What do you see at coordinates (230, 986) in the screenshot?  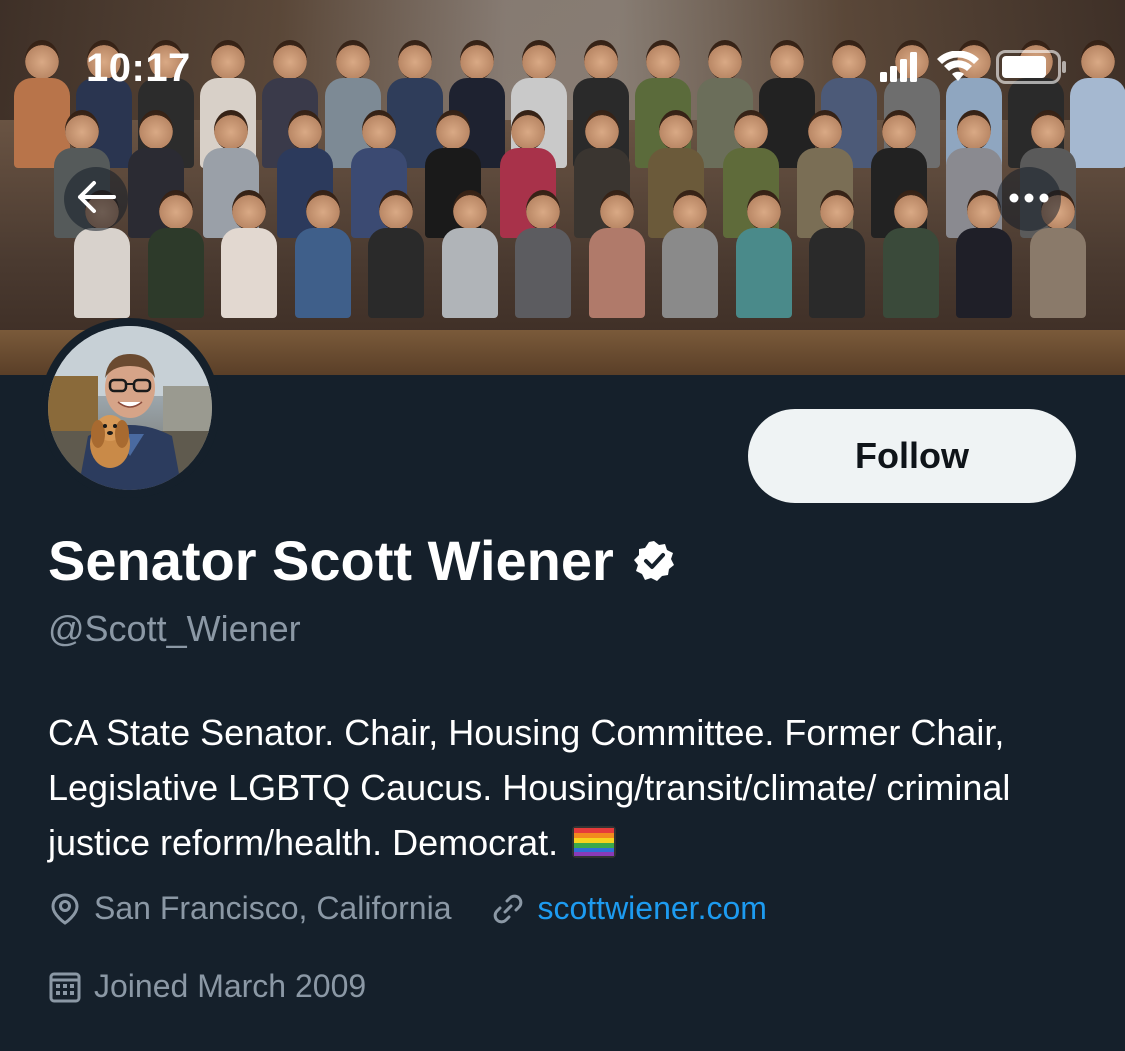 I see `joined-text: Joined March 2009` at bounding box center [230, 986].